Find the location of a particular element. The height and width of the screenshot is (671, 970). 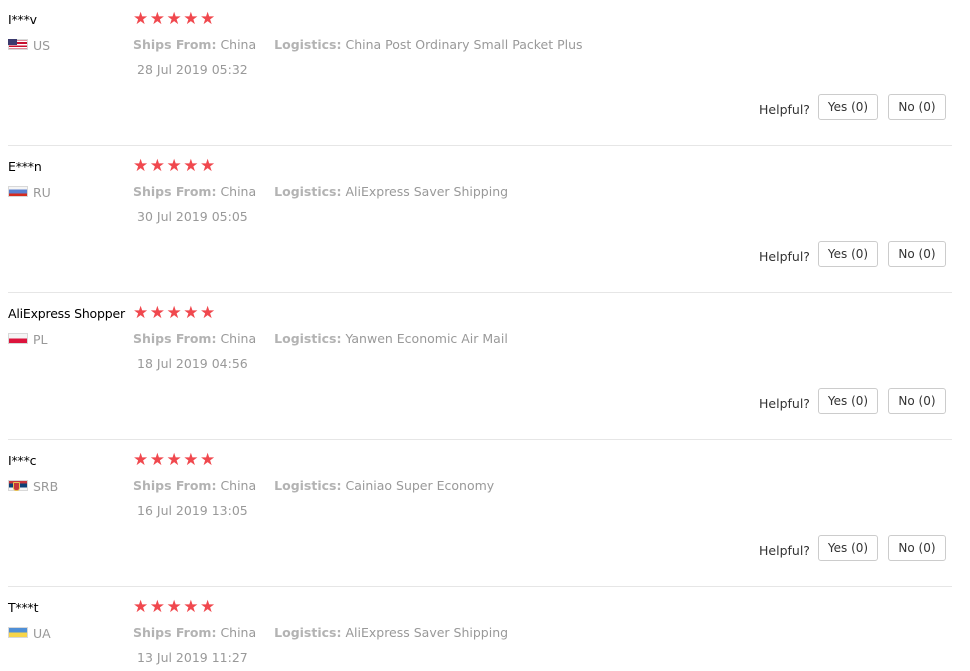

reviewer-name: I***c is located at coordinates (22, 460).